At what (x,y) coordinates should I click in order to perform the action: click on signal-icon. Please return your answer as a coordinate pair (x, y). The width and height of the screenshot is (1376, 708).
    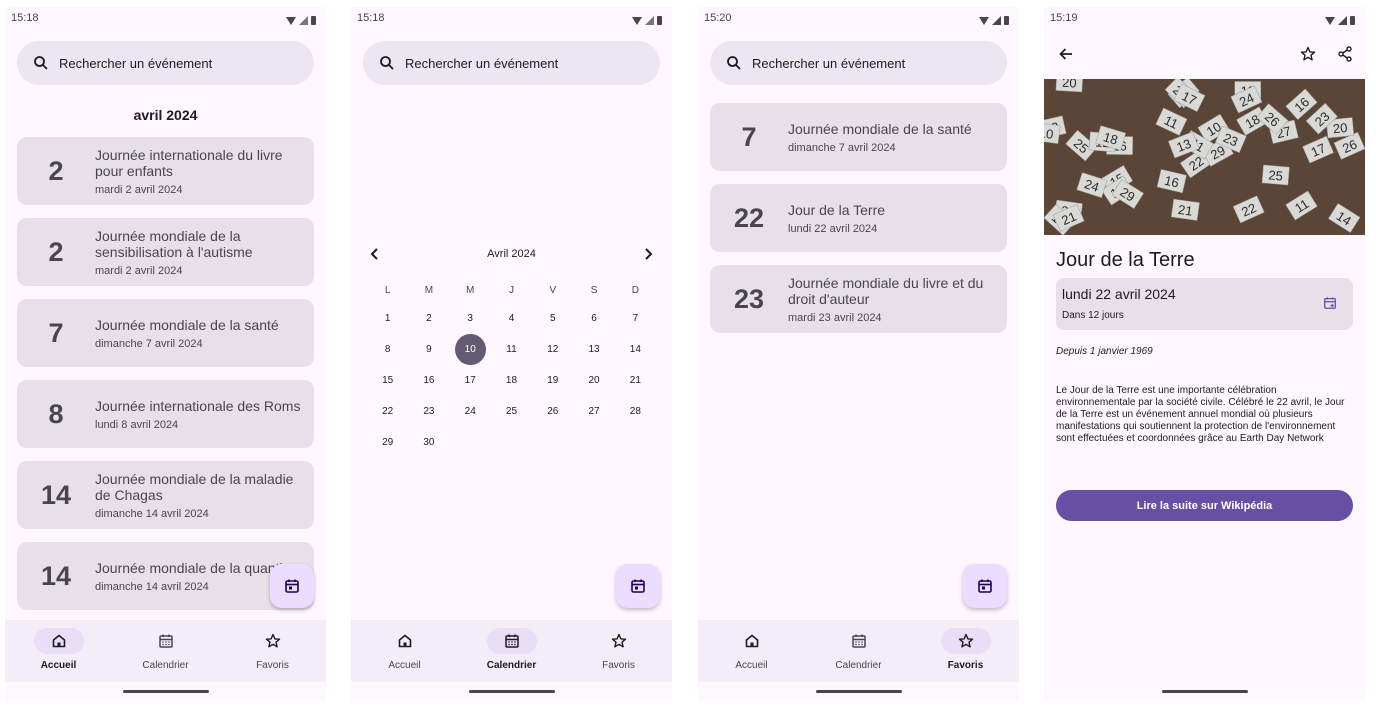
    Looking at the image, I should click on (649, 20).